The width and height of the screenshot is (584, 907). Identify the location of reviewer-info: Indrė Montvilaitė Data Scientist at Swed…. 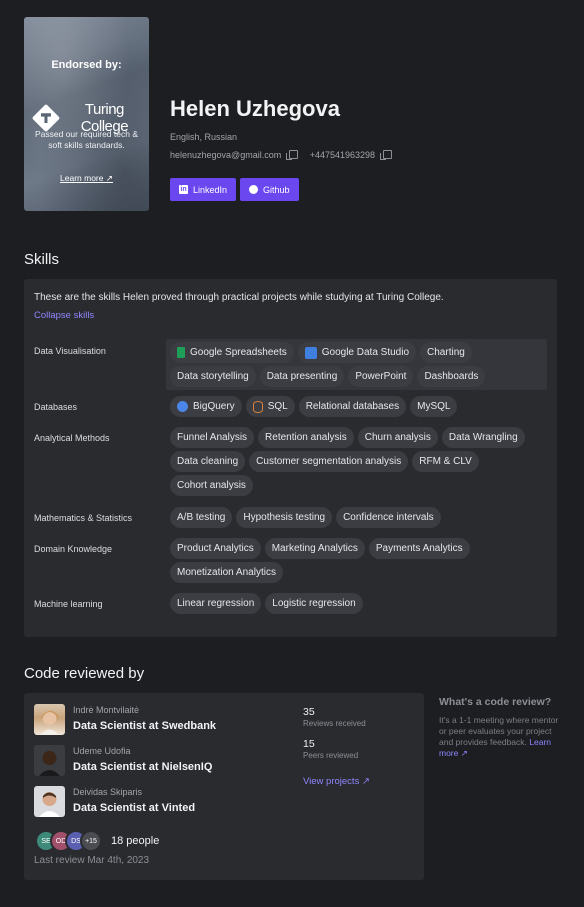
(144, 718).